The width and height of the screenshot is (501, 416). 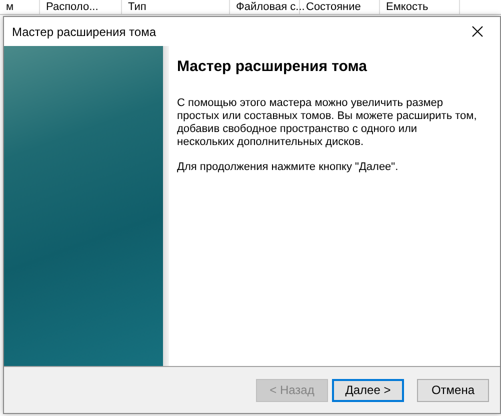 What do you see at coordinates (368, 390) in the screenshot?
I see `wizard-button: Далее >` at bounding box center [368, 390].